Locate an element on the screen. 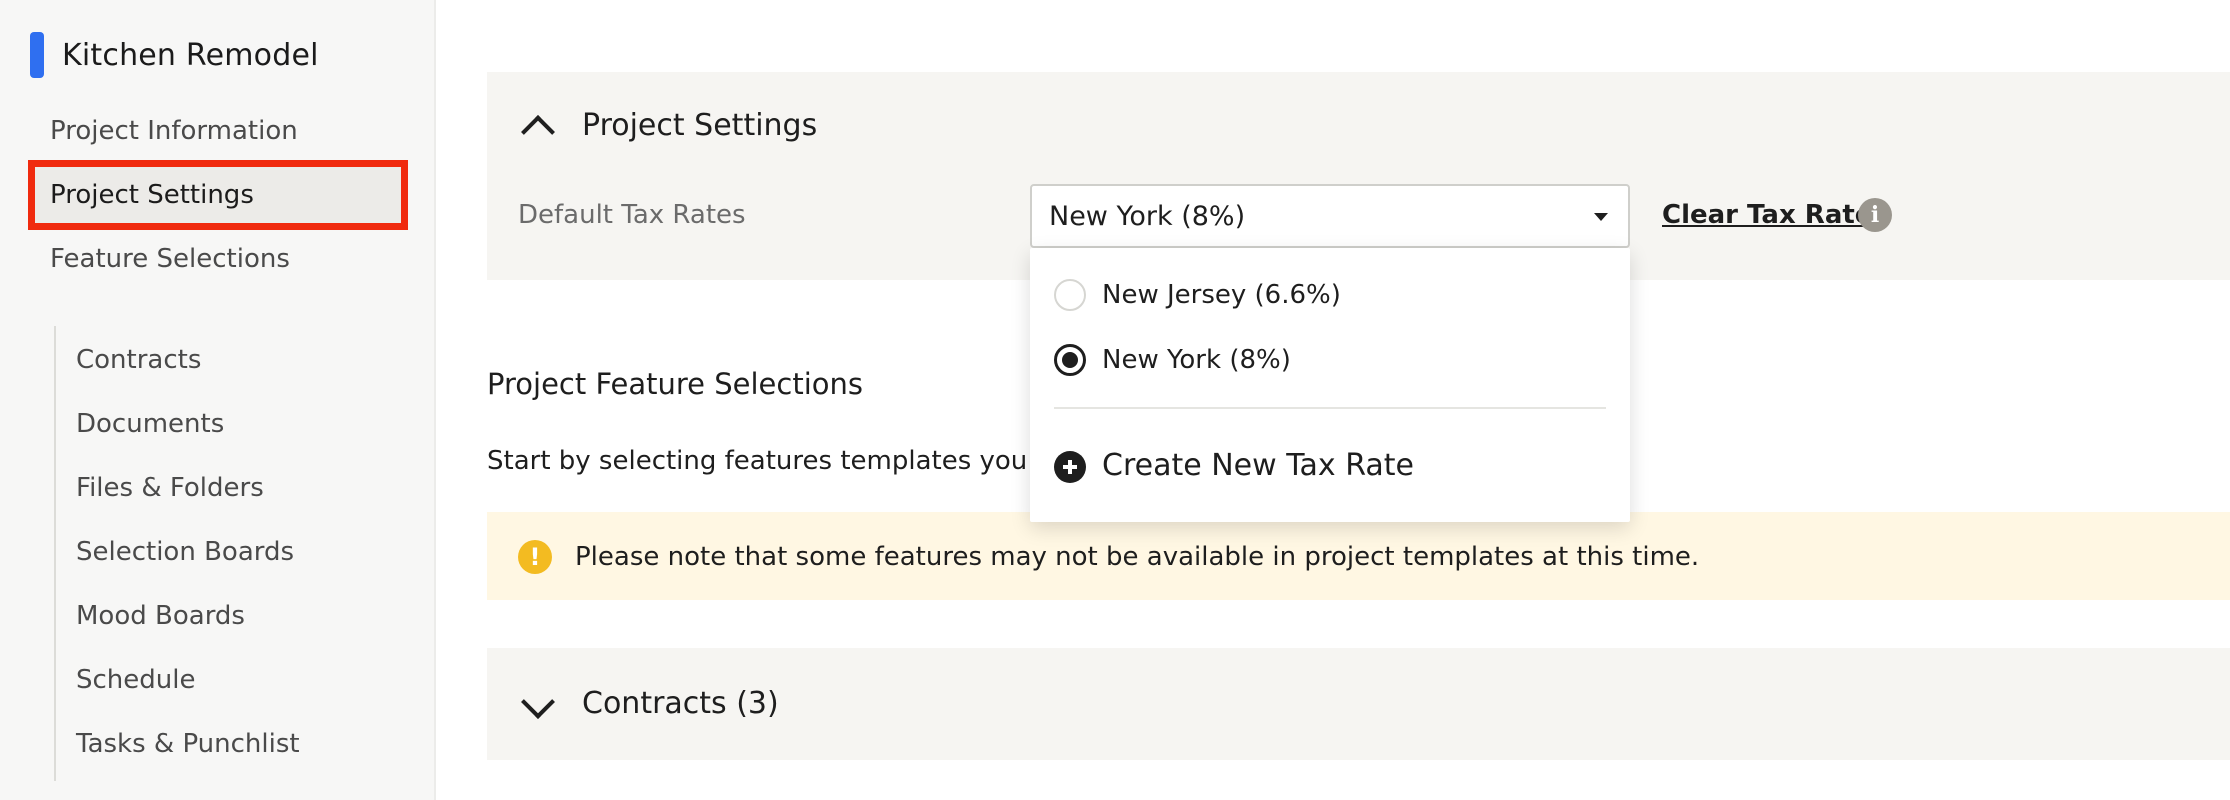  sidebar-item-feature-selections: Feature Selections is located at coordinates (170, 259).